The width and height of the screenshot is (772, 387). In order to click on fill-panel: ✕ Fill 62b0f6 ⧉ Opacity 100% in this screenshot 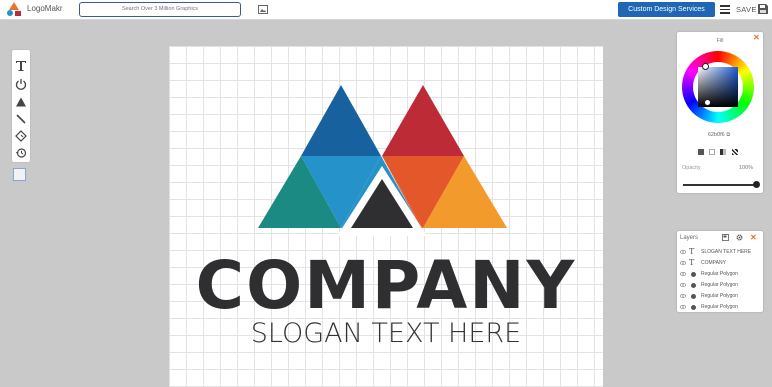, I will do `click(720, 112)`.